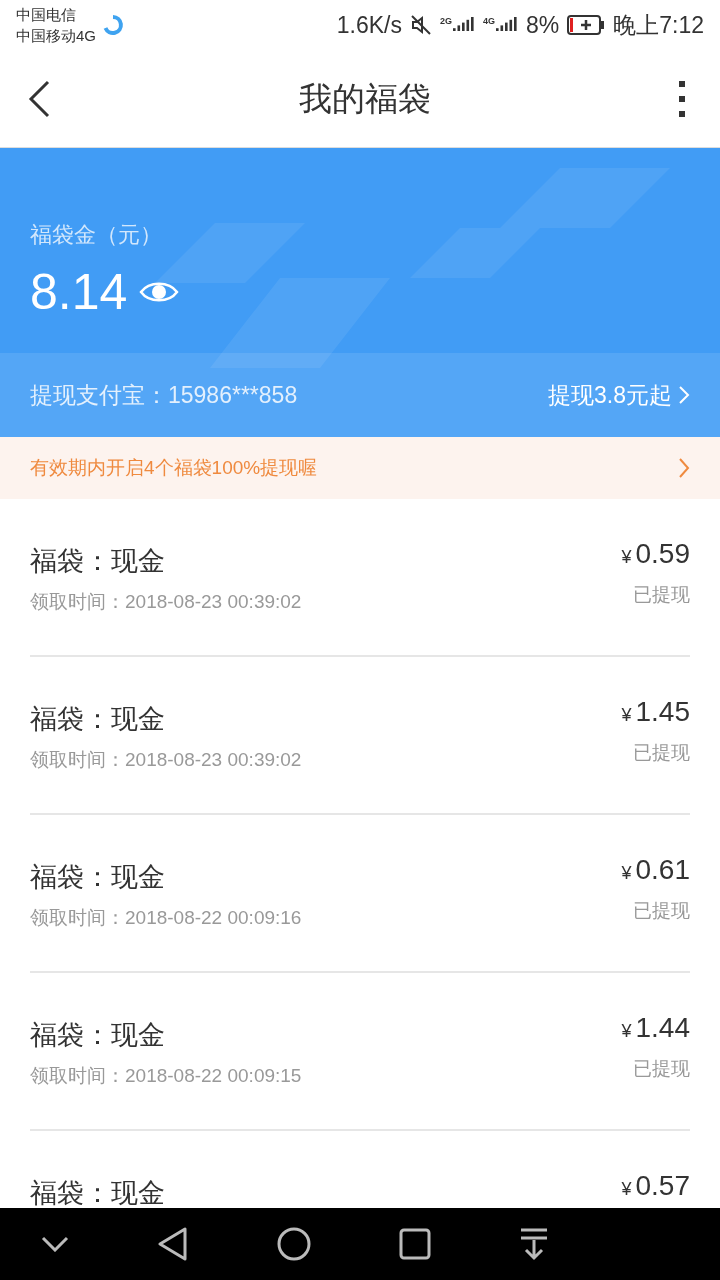 The width and height of the screenshot is (720, 1280). I want to click on balance-amount: 8.14, so click(79, 292).